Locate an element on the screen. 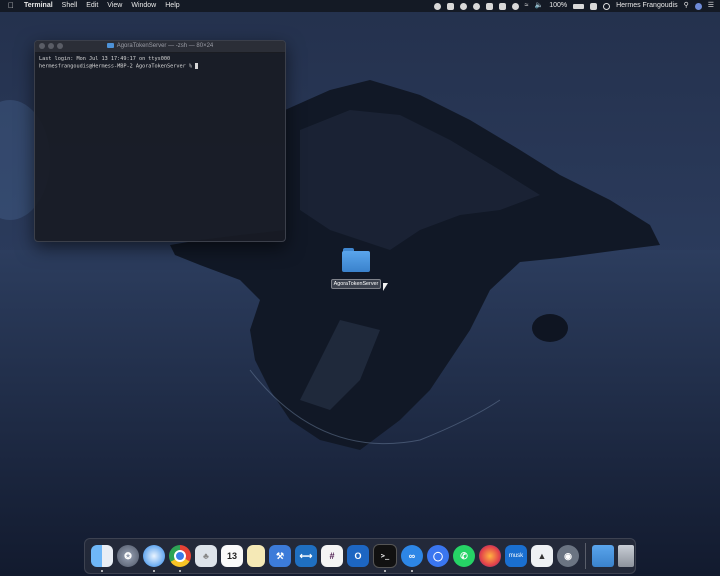 This screenshot has height=576, width=720. outlook-icon: O is located at coordinates (358, 556).